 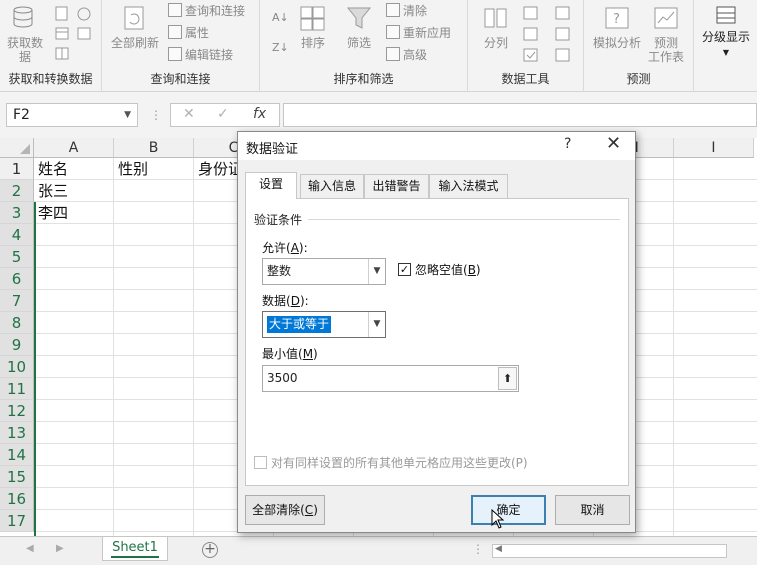 What do you see at coordinates (617, 27) in the screenshot?
I see `what-if-button: ? 模拟分析` at bounding box center [617, 27].